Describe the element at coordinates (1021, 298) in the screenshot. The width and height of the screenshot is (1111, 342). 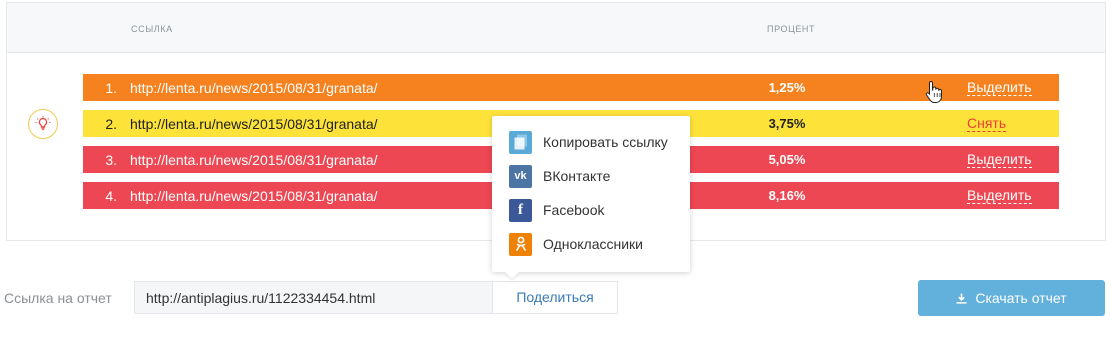
I see `download-label: Скачать отчет` at that location.